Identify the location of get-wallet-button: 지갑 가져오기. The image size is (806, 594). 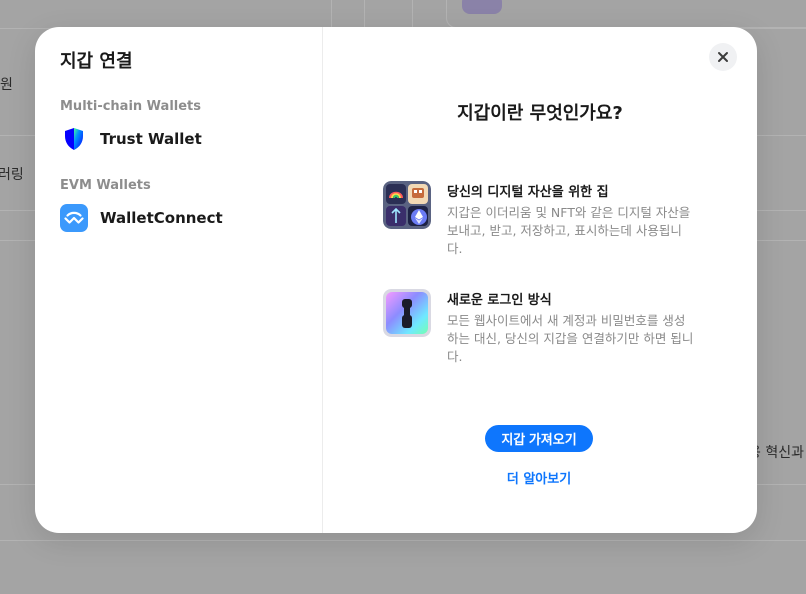
(539, 438).